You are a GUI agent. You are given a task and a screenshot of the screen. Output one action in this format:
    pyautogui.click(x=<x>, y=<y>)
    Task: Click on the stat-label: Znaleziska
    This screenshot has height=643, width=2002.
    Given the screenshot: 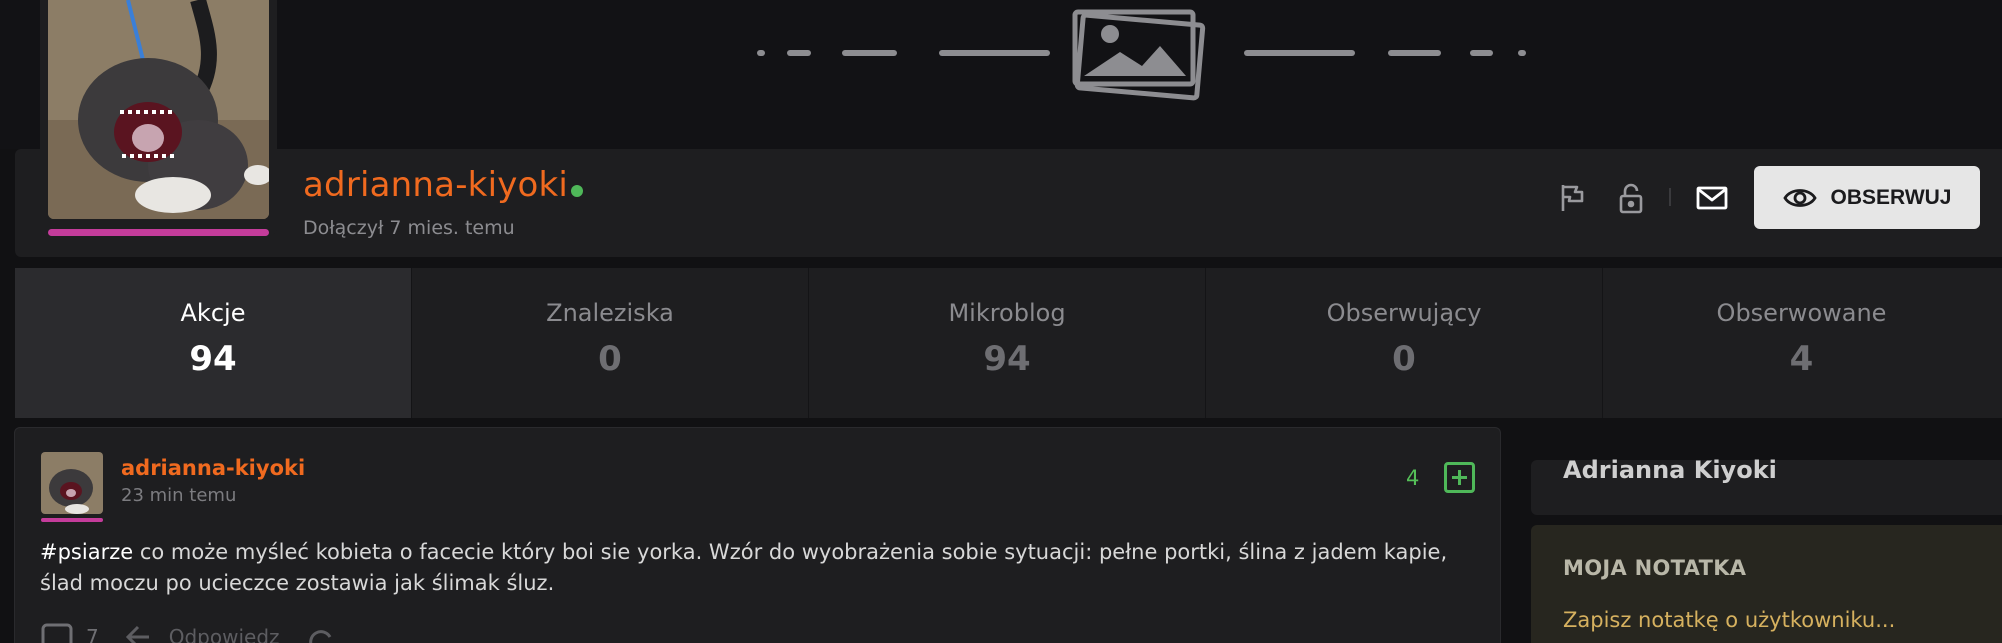 What is the action you would take?
    pyautogui.click(x=610, y=313)
    